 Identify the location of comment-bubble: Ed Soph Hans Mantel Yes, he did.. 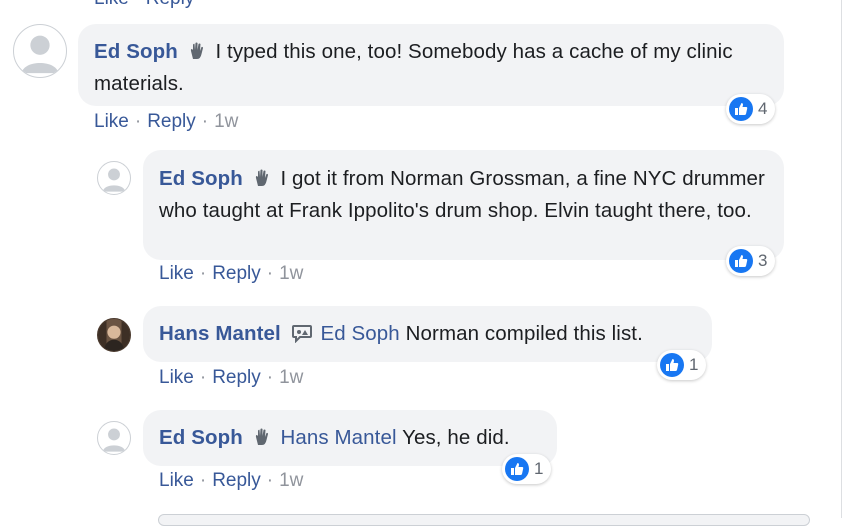
(350, 438).